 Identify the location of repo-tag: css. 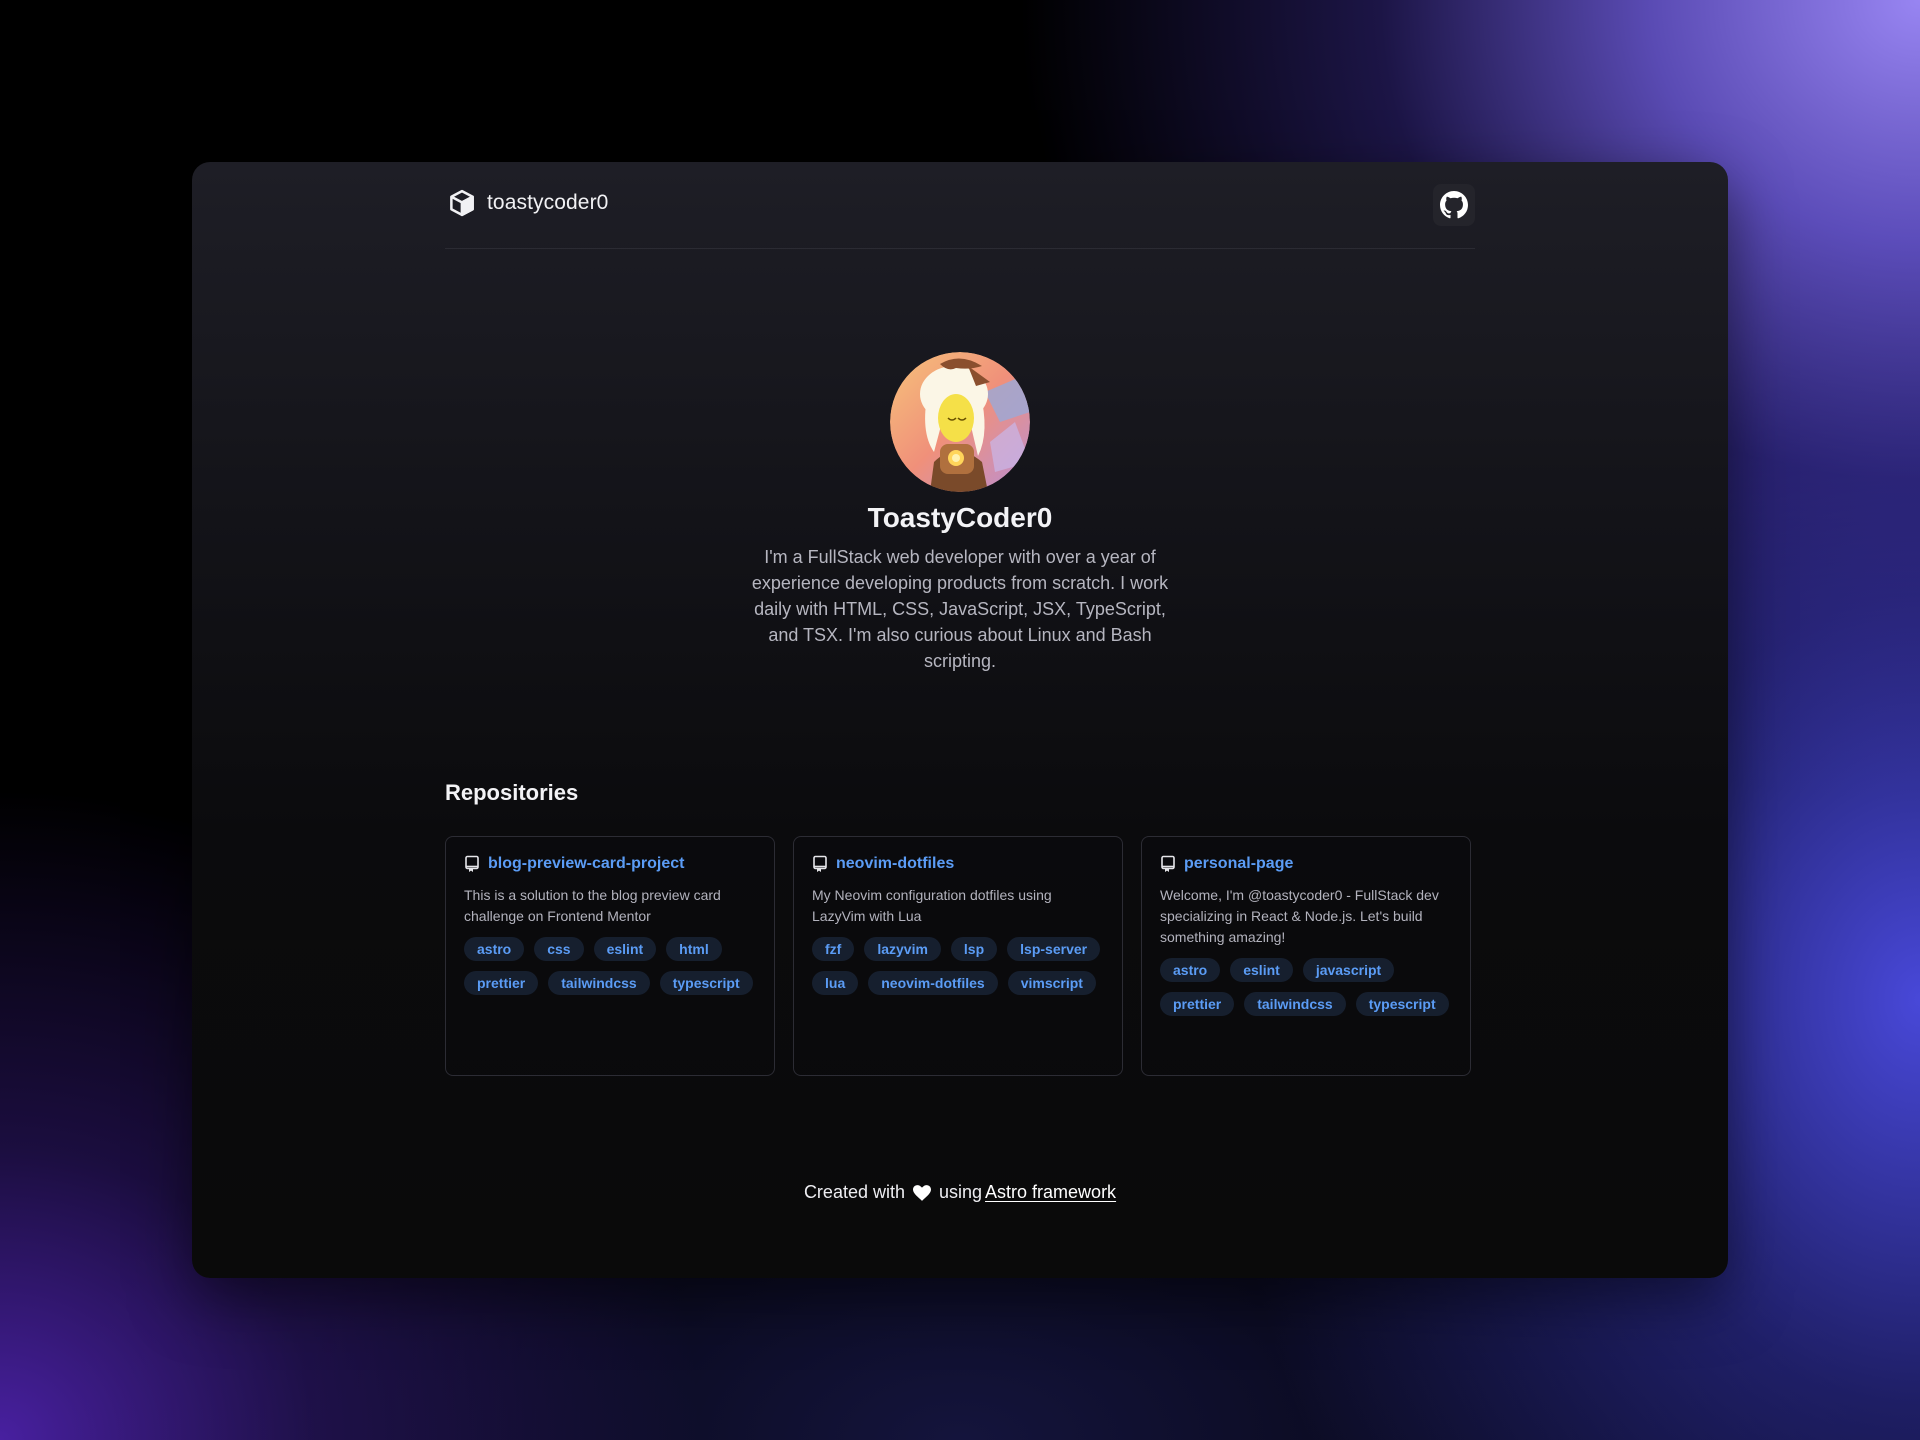
(559, 949).